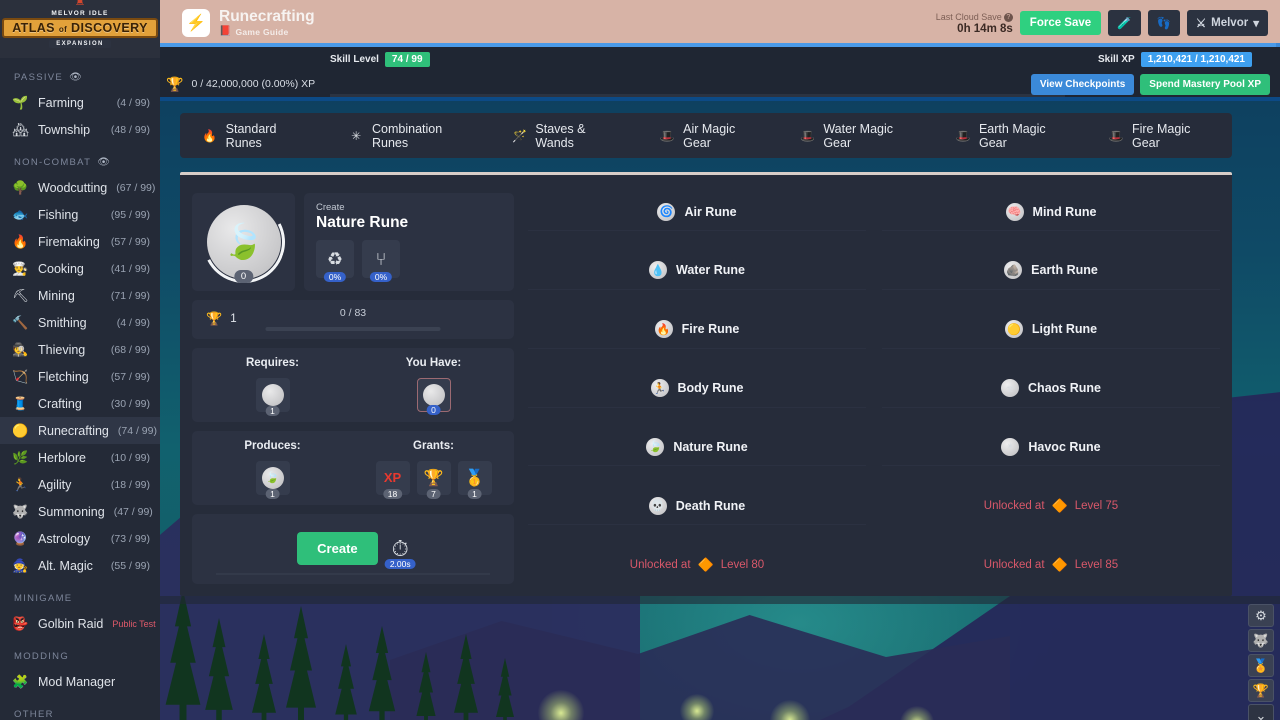  What do you see at coordinates (381, 261) in the screenshot?
I see `doubling-modifier: ⑂ 0%` at bounding box center [381, 261].